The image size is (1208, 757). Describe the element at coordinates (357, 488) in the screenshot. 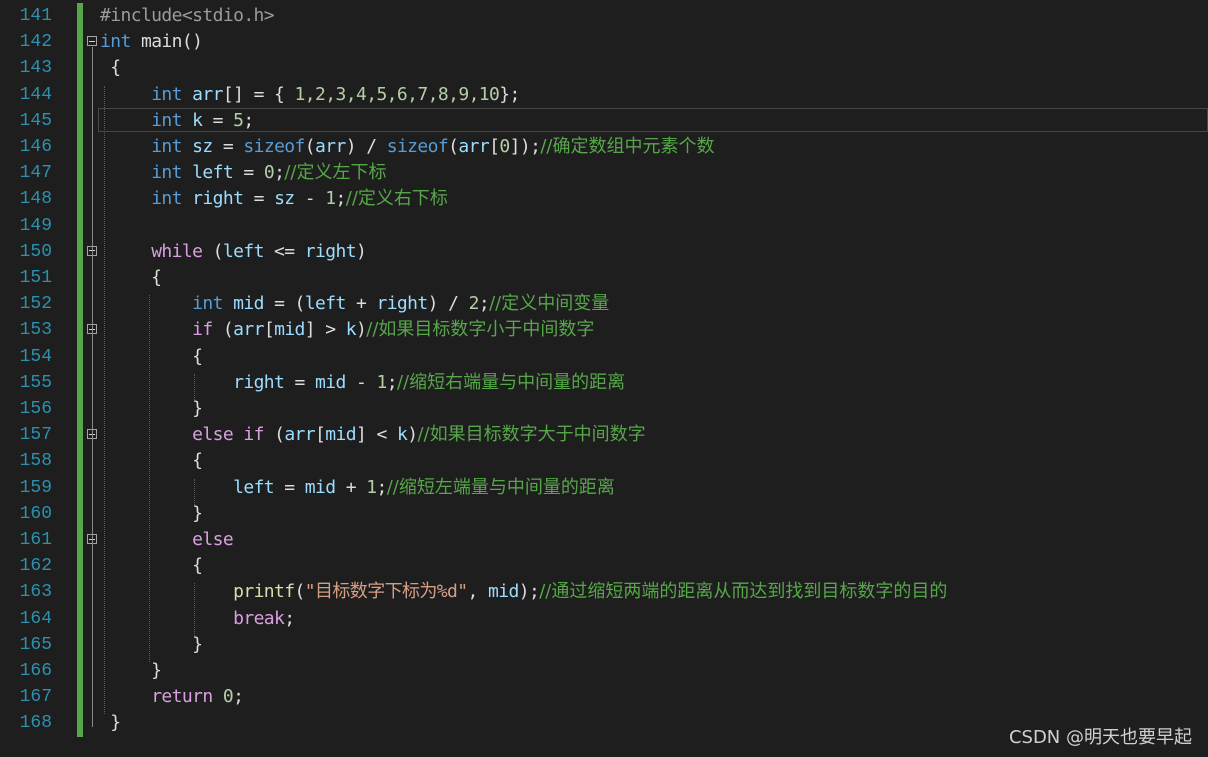

I see `code-text: left = mid + 1;//缩短左端量与中间量的距离` at that location.